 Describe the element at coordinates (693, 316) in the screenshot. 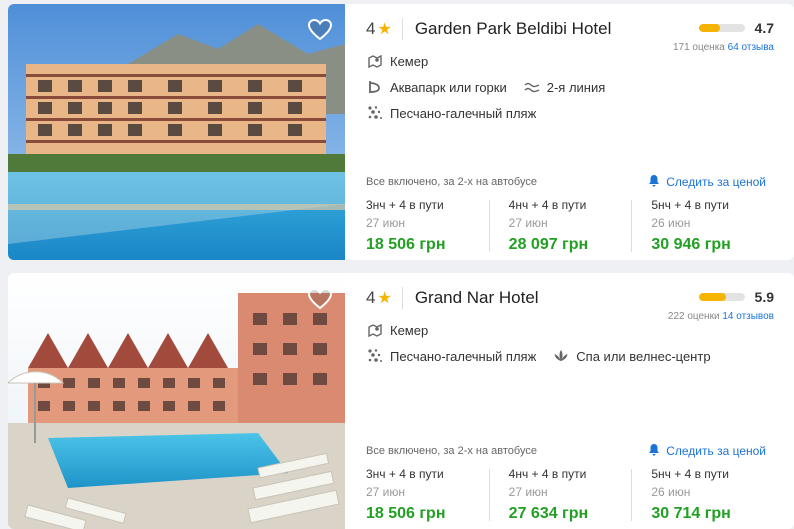

I see `rating-count: 222 оценки` at that location.